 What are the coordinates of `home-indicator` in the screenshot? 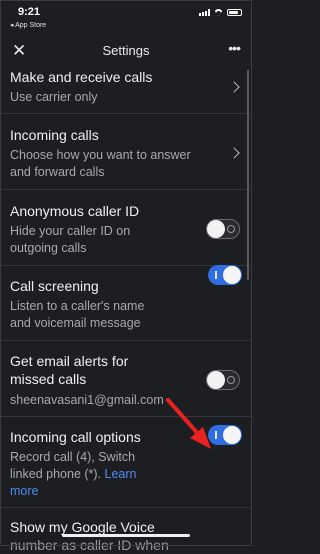 It's located at (126, 535).